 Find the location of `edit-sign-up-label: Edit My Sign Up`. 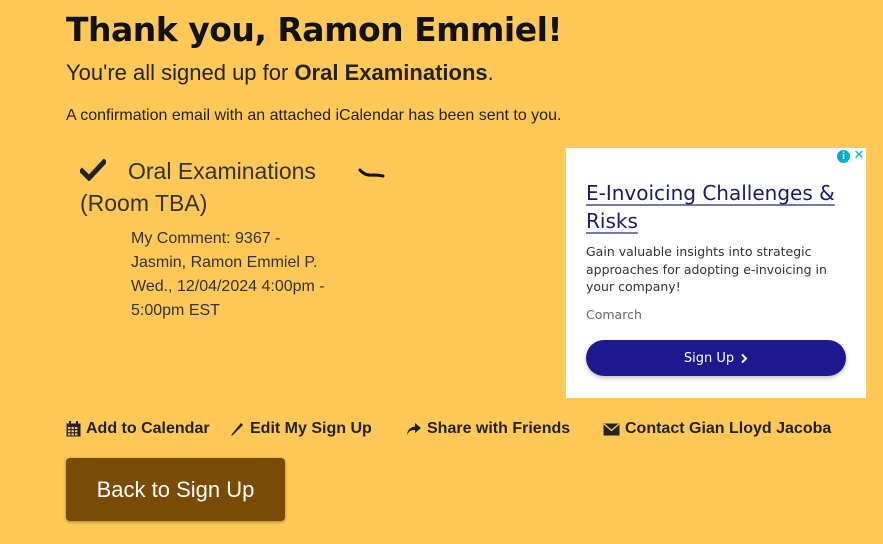

edit-sign-up-label: Edit My Sign Up is located at coordinates (311, 428).